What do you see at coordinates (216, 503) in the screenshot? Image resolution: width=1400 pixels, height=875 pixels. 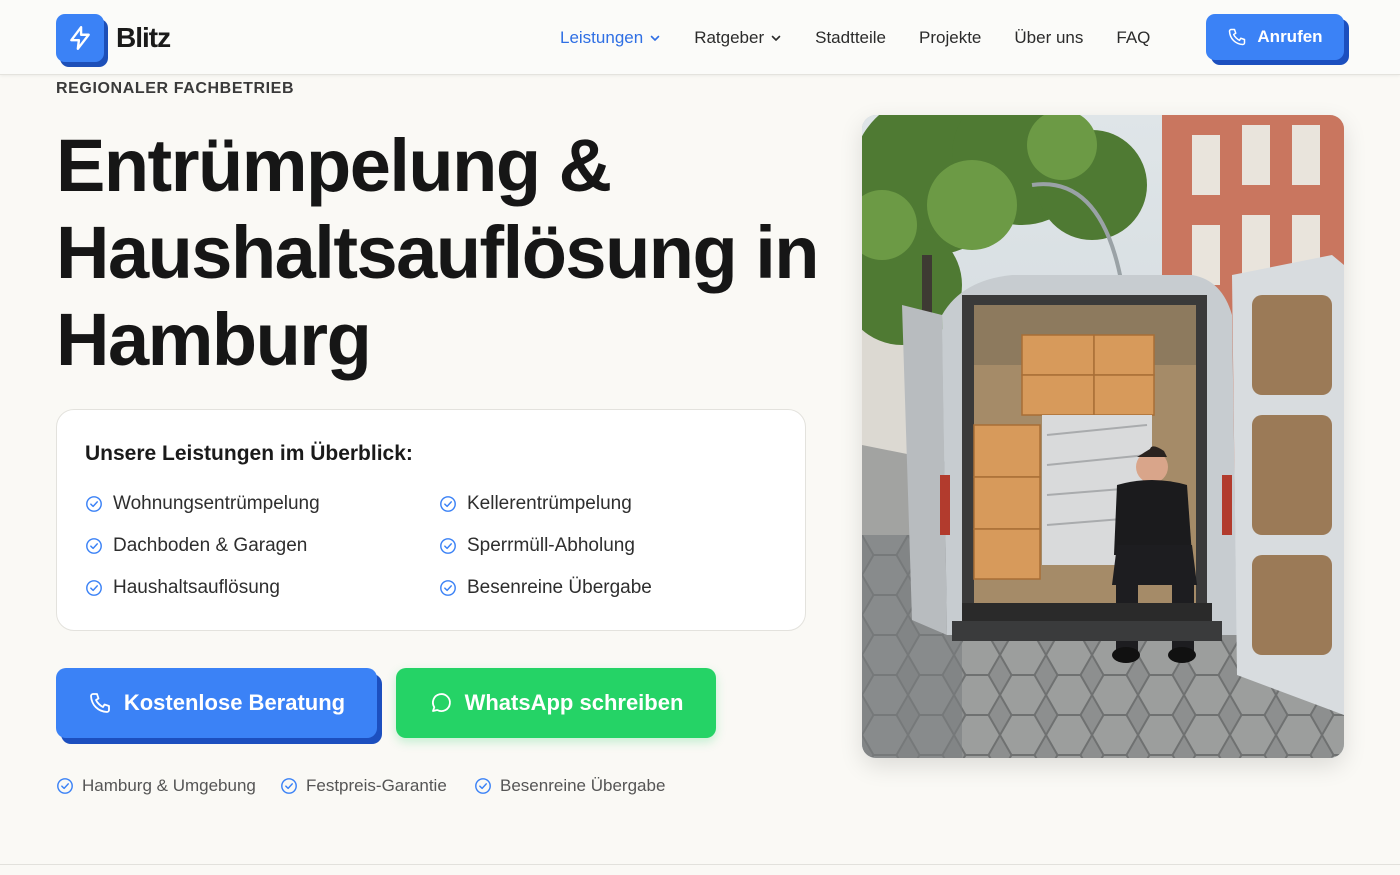 I see `service-label: Wohnungsentrümpelung` at bounding box center [216, 503].